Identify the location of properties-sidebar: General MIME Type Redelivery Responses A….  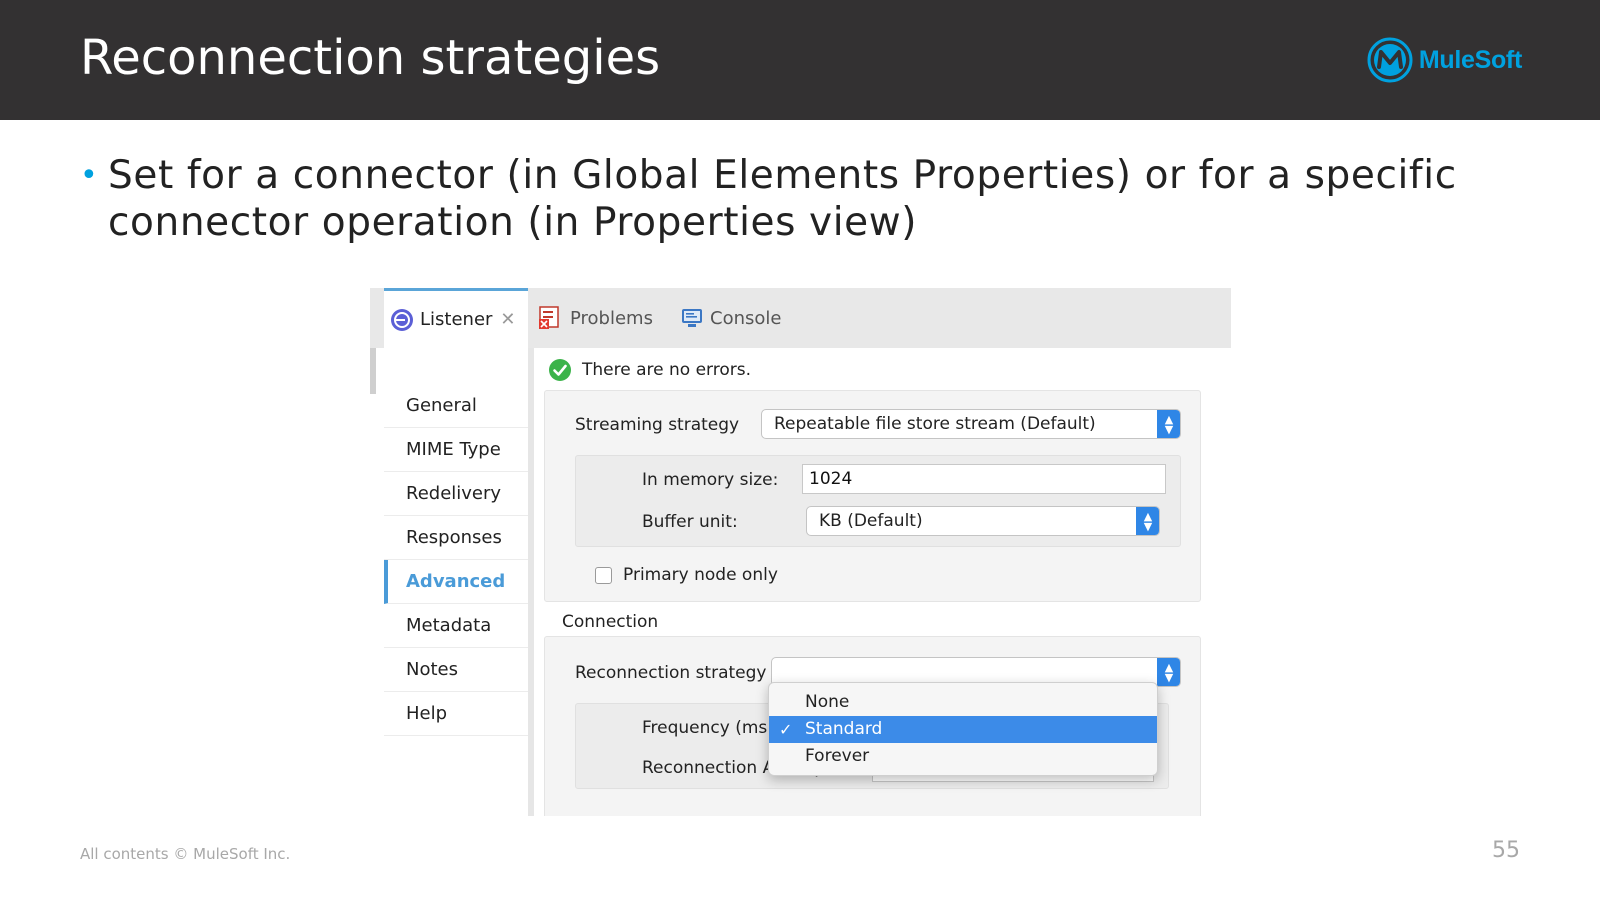
(456, 582).